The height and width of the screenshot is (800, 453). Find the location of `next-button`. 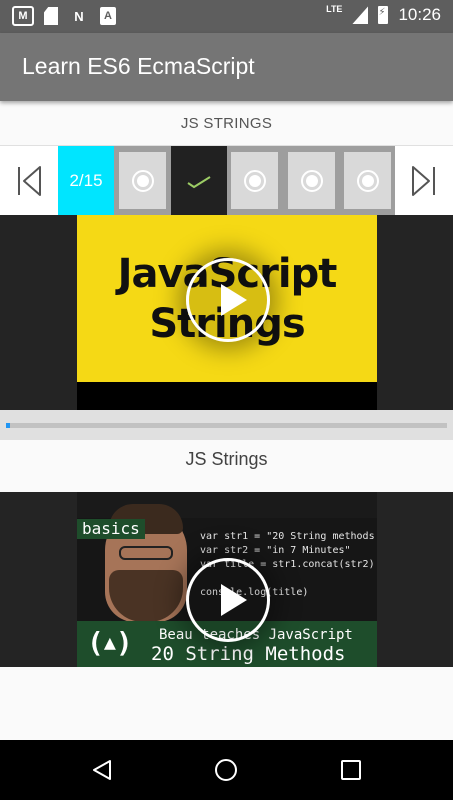

next-button is located at coordinates (424, 180).